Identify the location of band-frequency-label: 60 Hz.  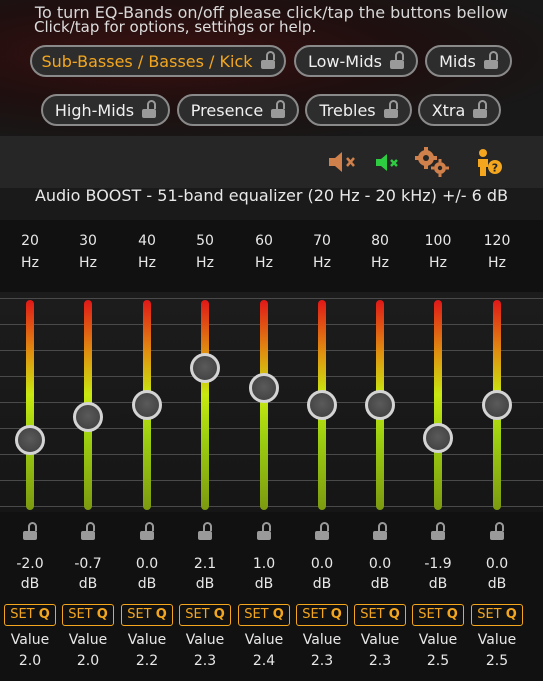
(264, 252).